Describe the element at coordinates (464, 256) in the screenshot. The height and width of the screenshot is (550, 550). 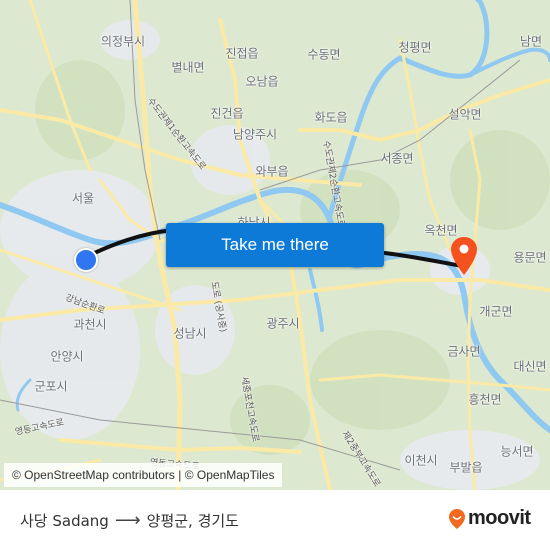
I see `destination-pin-icon` at that location.